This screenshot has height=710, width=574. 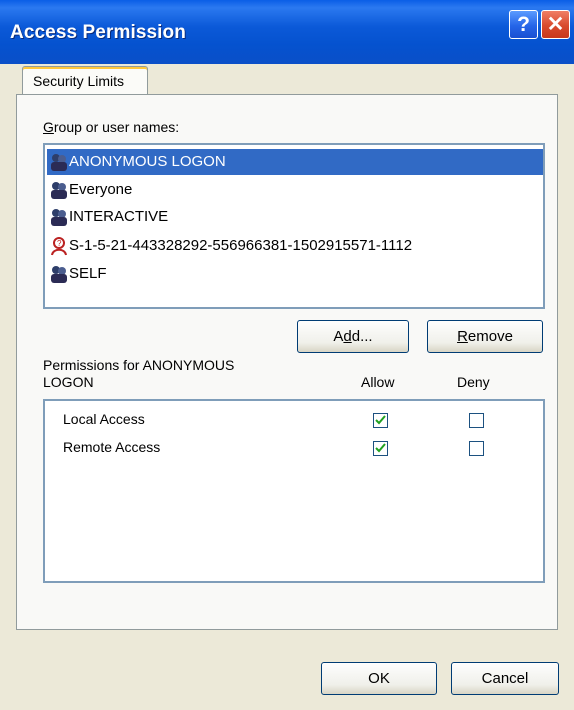 What do you see at coordinates (98, 32) in the screenshot?
I see `window-title: Access Permission` at bounding box center [98, 32].